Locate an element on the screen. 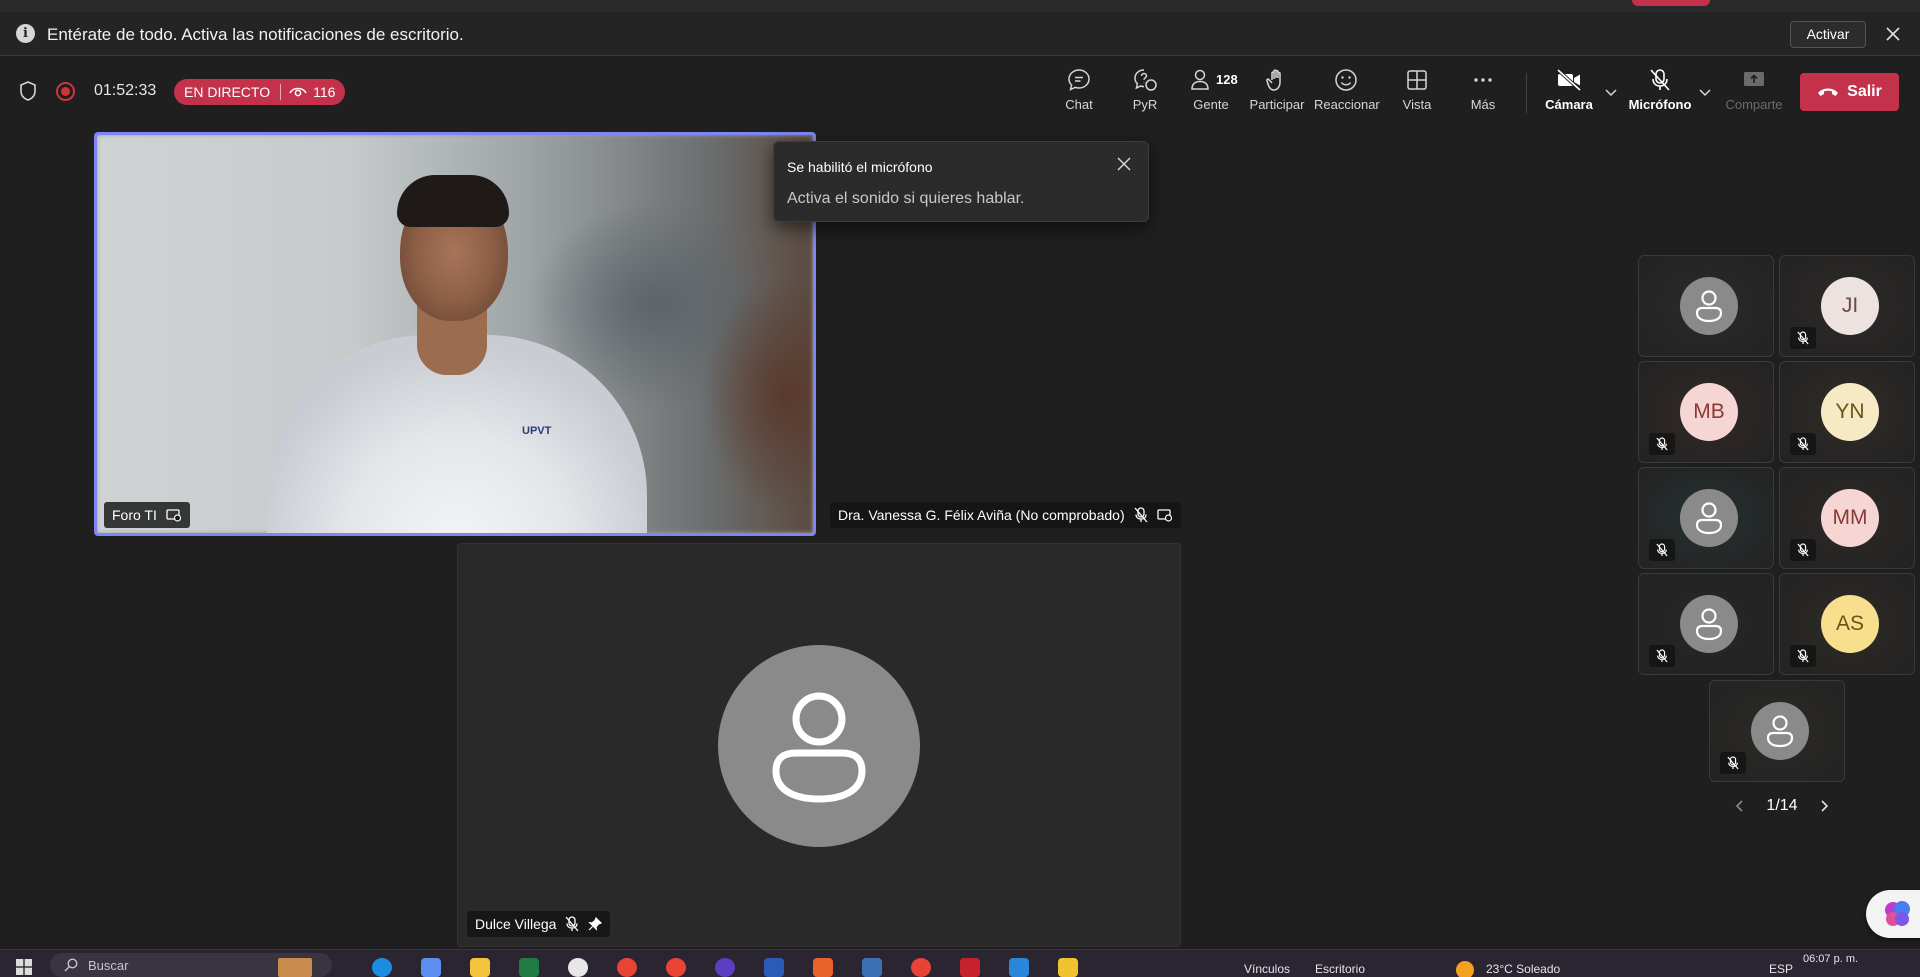  chrome-profile-icon is located at coordinates (676, 967).